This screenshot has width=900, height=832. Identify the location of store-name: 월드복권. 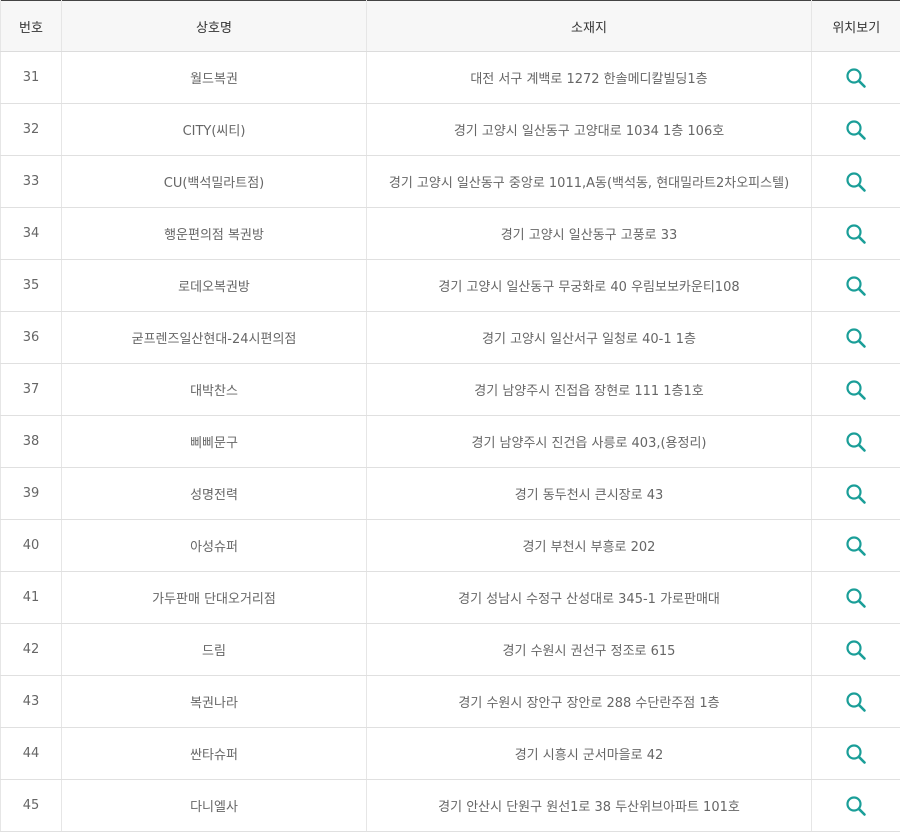
(214, 77).